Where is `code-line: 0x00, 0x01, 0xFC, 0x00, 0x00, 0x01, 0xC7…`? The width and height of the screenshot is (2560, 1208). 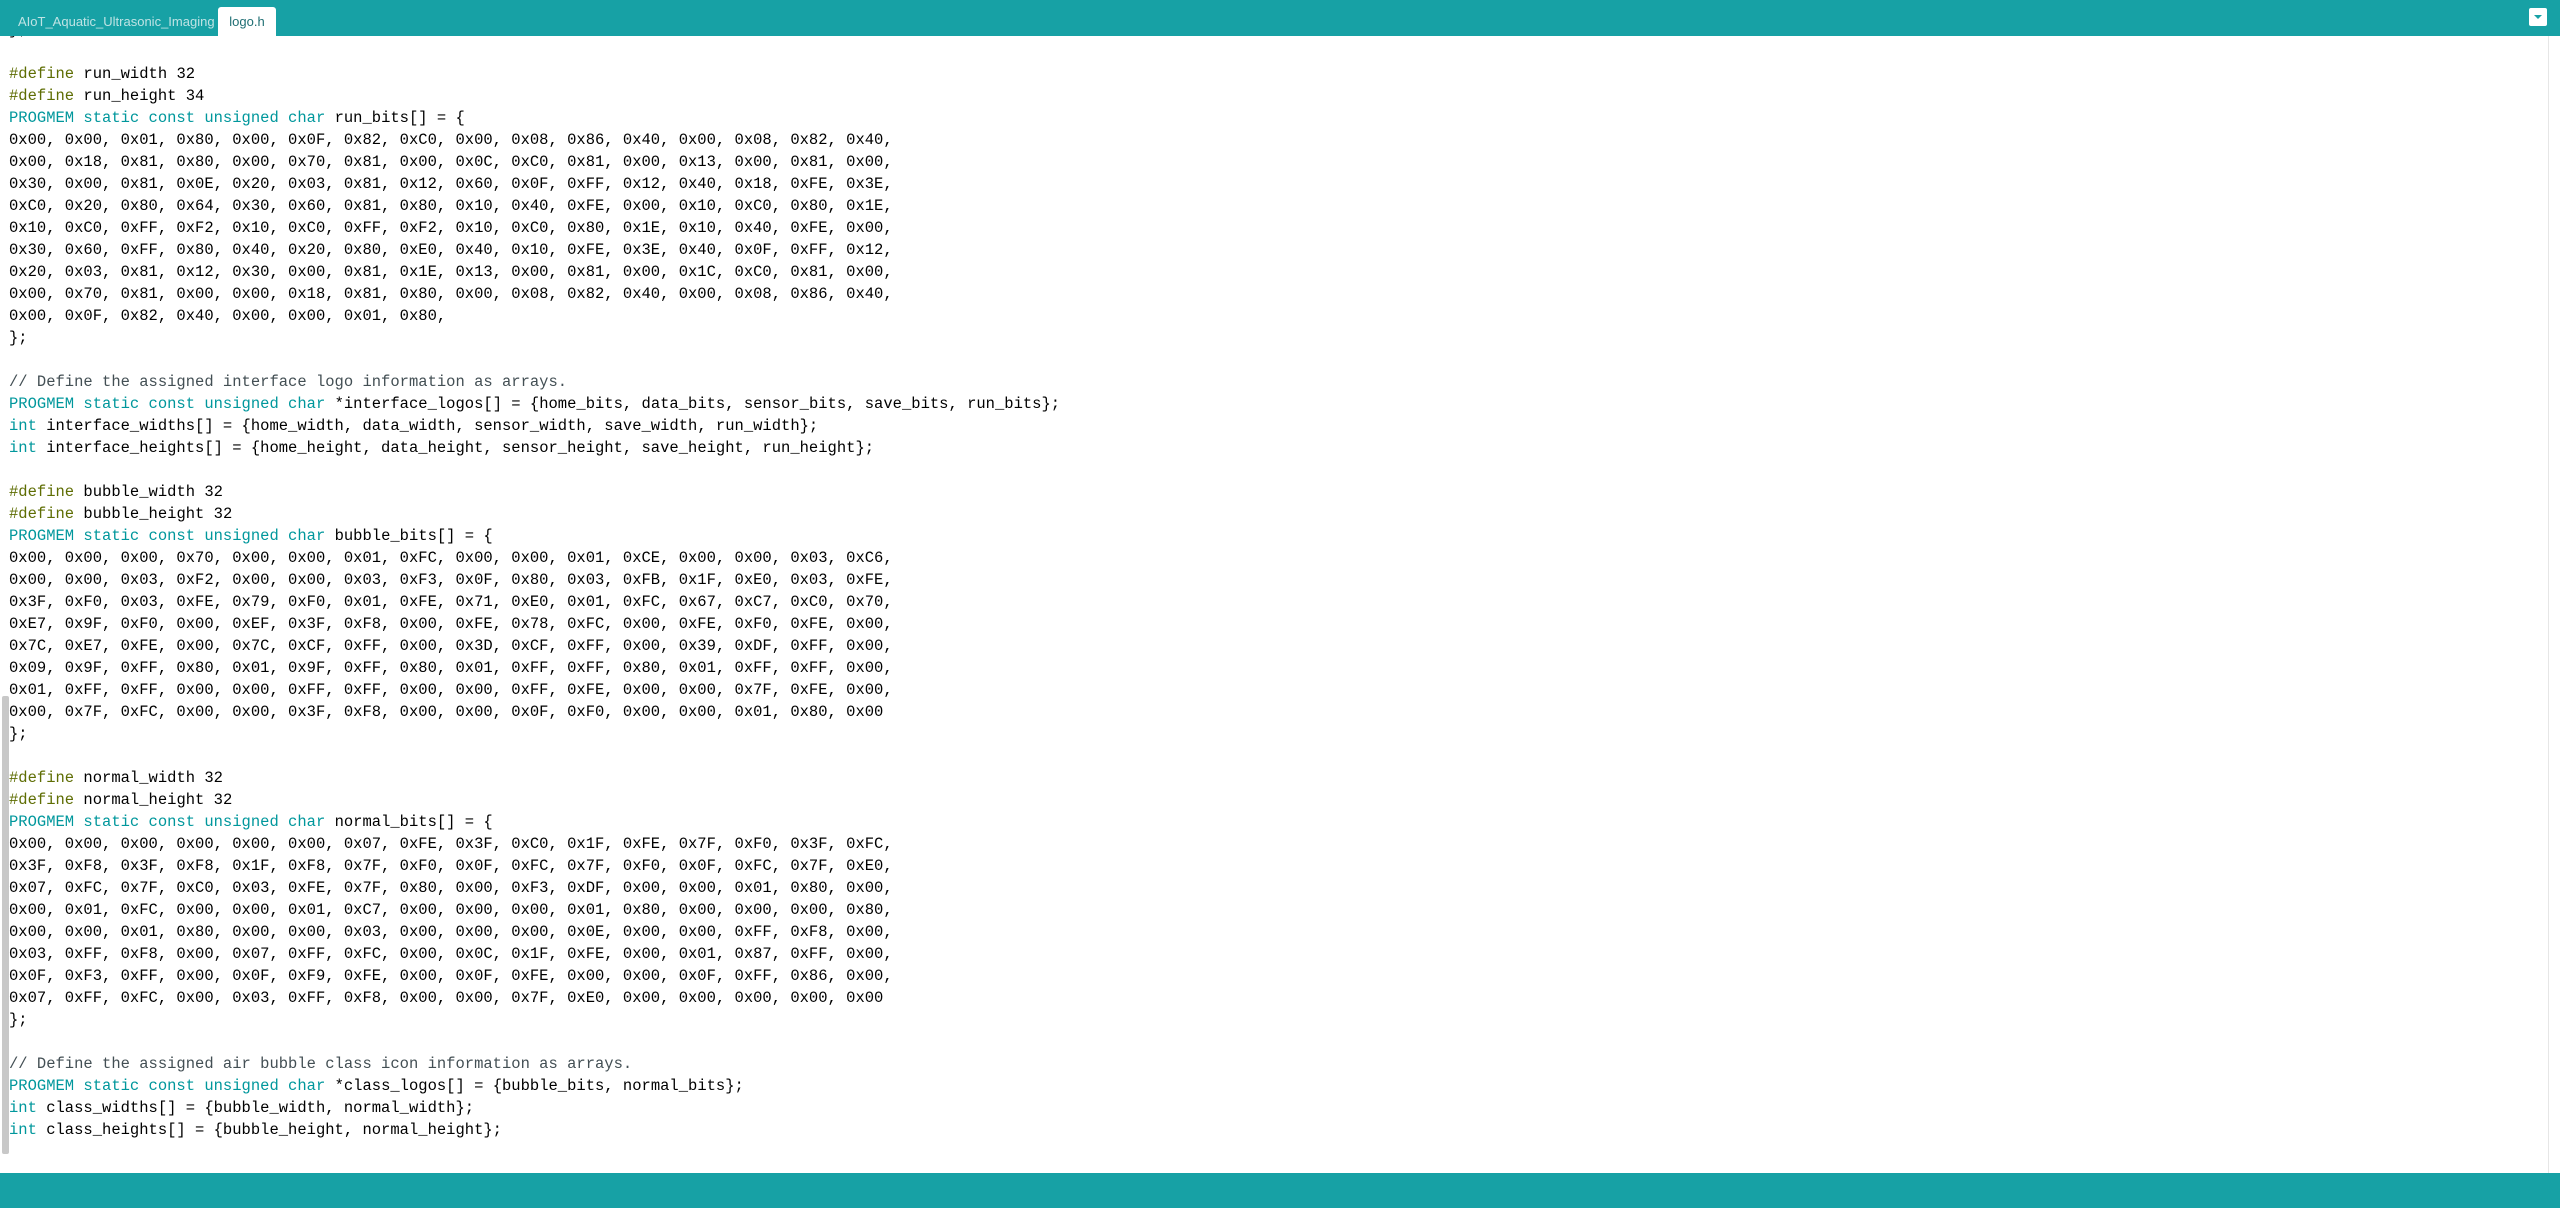 code-line: 0x00, 0x01, 0xFC, 0x00, 0x00, 0x01, 0xC7… is located at coordinates (534, 910).